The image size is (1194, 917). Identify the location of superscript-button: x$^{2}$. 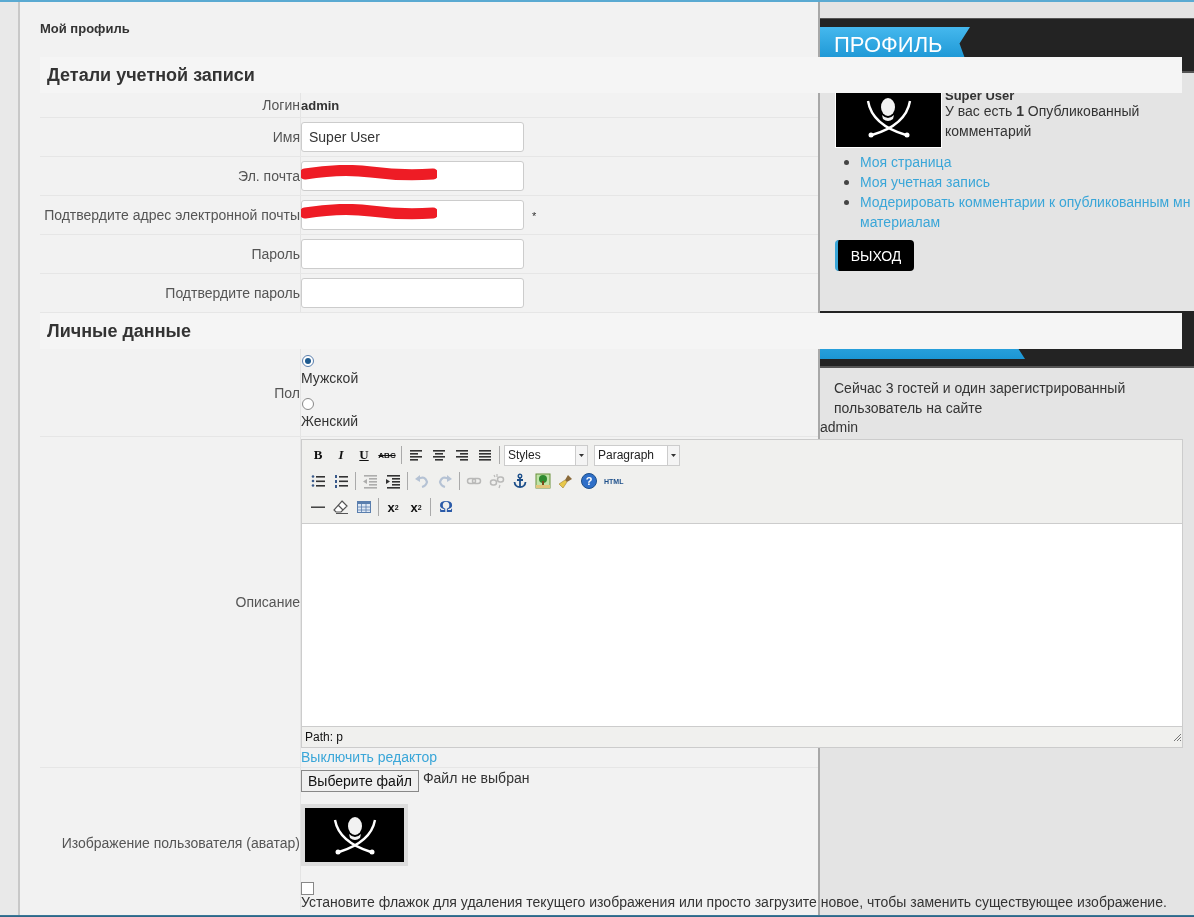
(416, 507).